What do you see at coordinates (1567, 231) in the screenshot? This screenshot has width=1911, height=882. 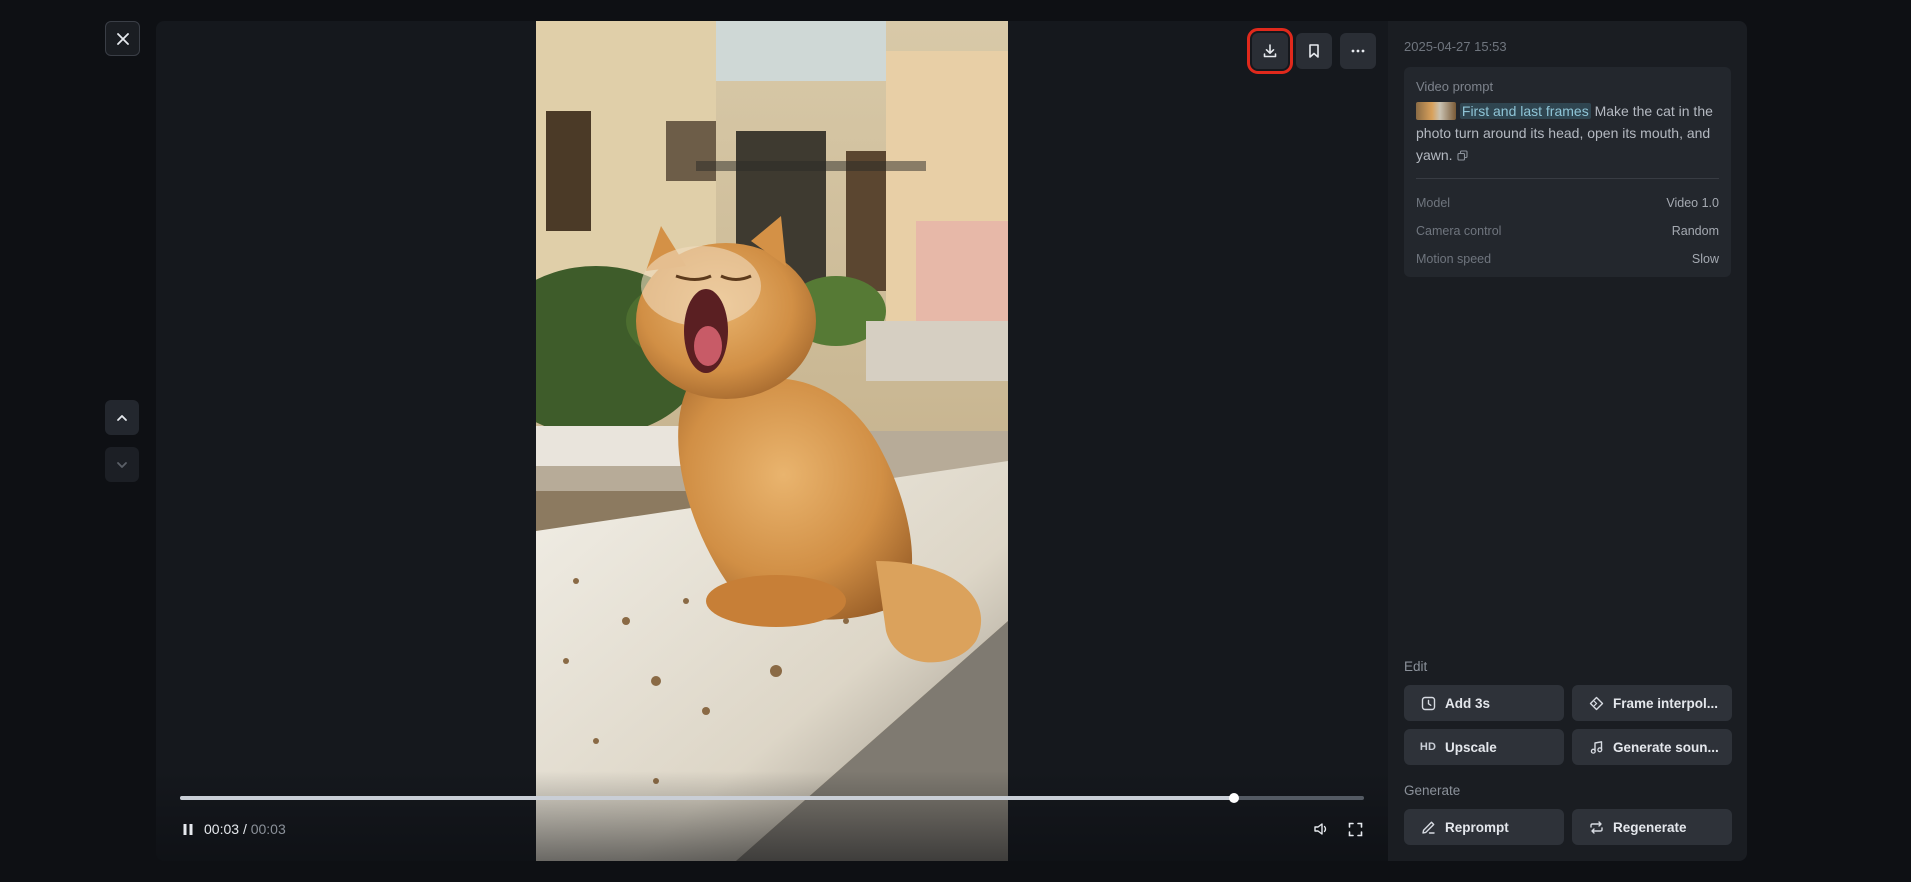 I see `meta-row-camera: Camera control Random` at bounding box center [1567, 231].